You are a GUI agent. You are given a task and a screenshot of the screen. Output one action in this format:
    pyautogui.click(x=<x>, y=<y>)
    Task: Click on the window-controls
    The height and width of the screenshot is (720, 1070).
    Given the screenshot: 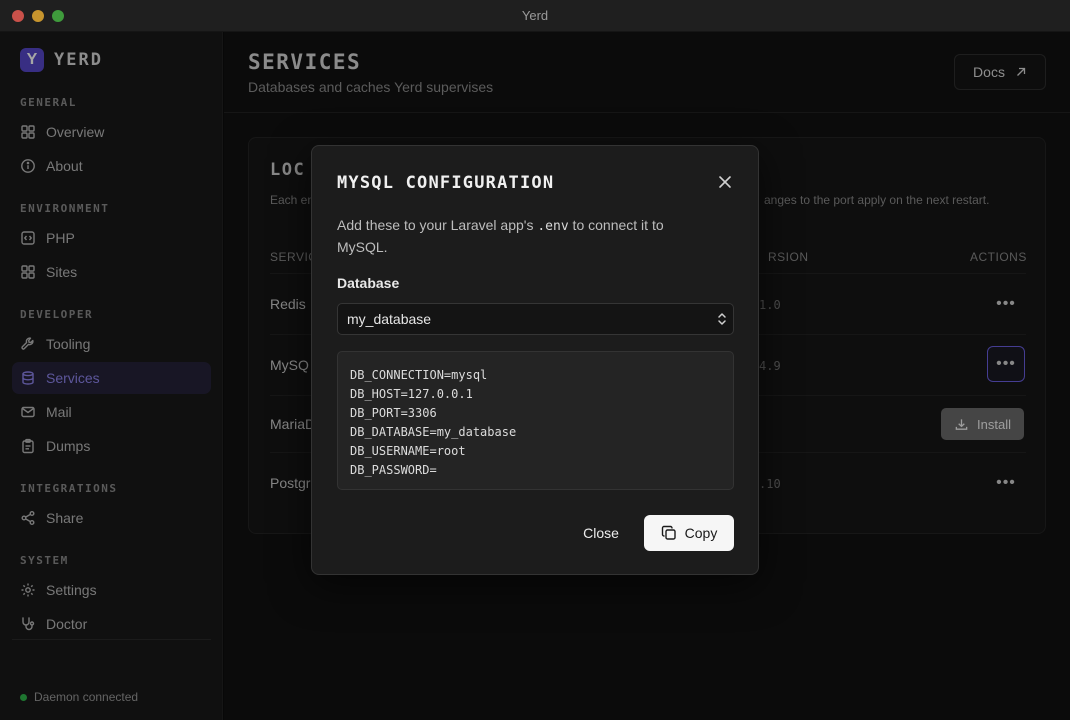 What is the action you would take?
    pyautogui.click(x=38, y=16)
    